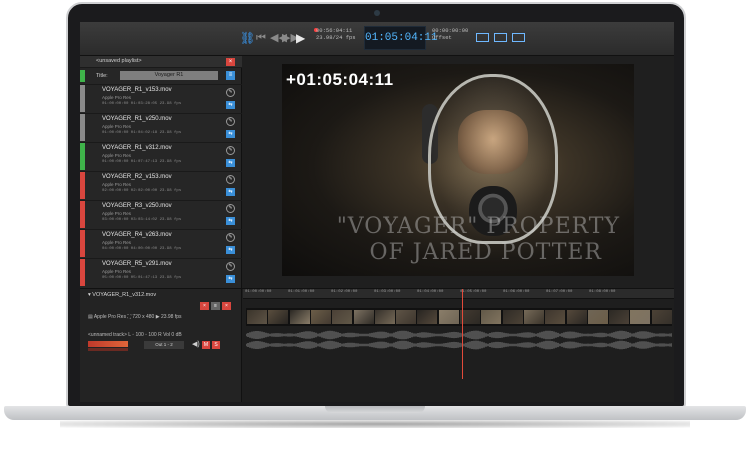 Image resolution: width=750 pixels, height=454 pixels. Describe the element at coordinates (340, 79) in the screenshot. I see `timecode-overlay: +01:05:04:11` at that location.